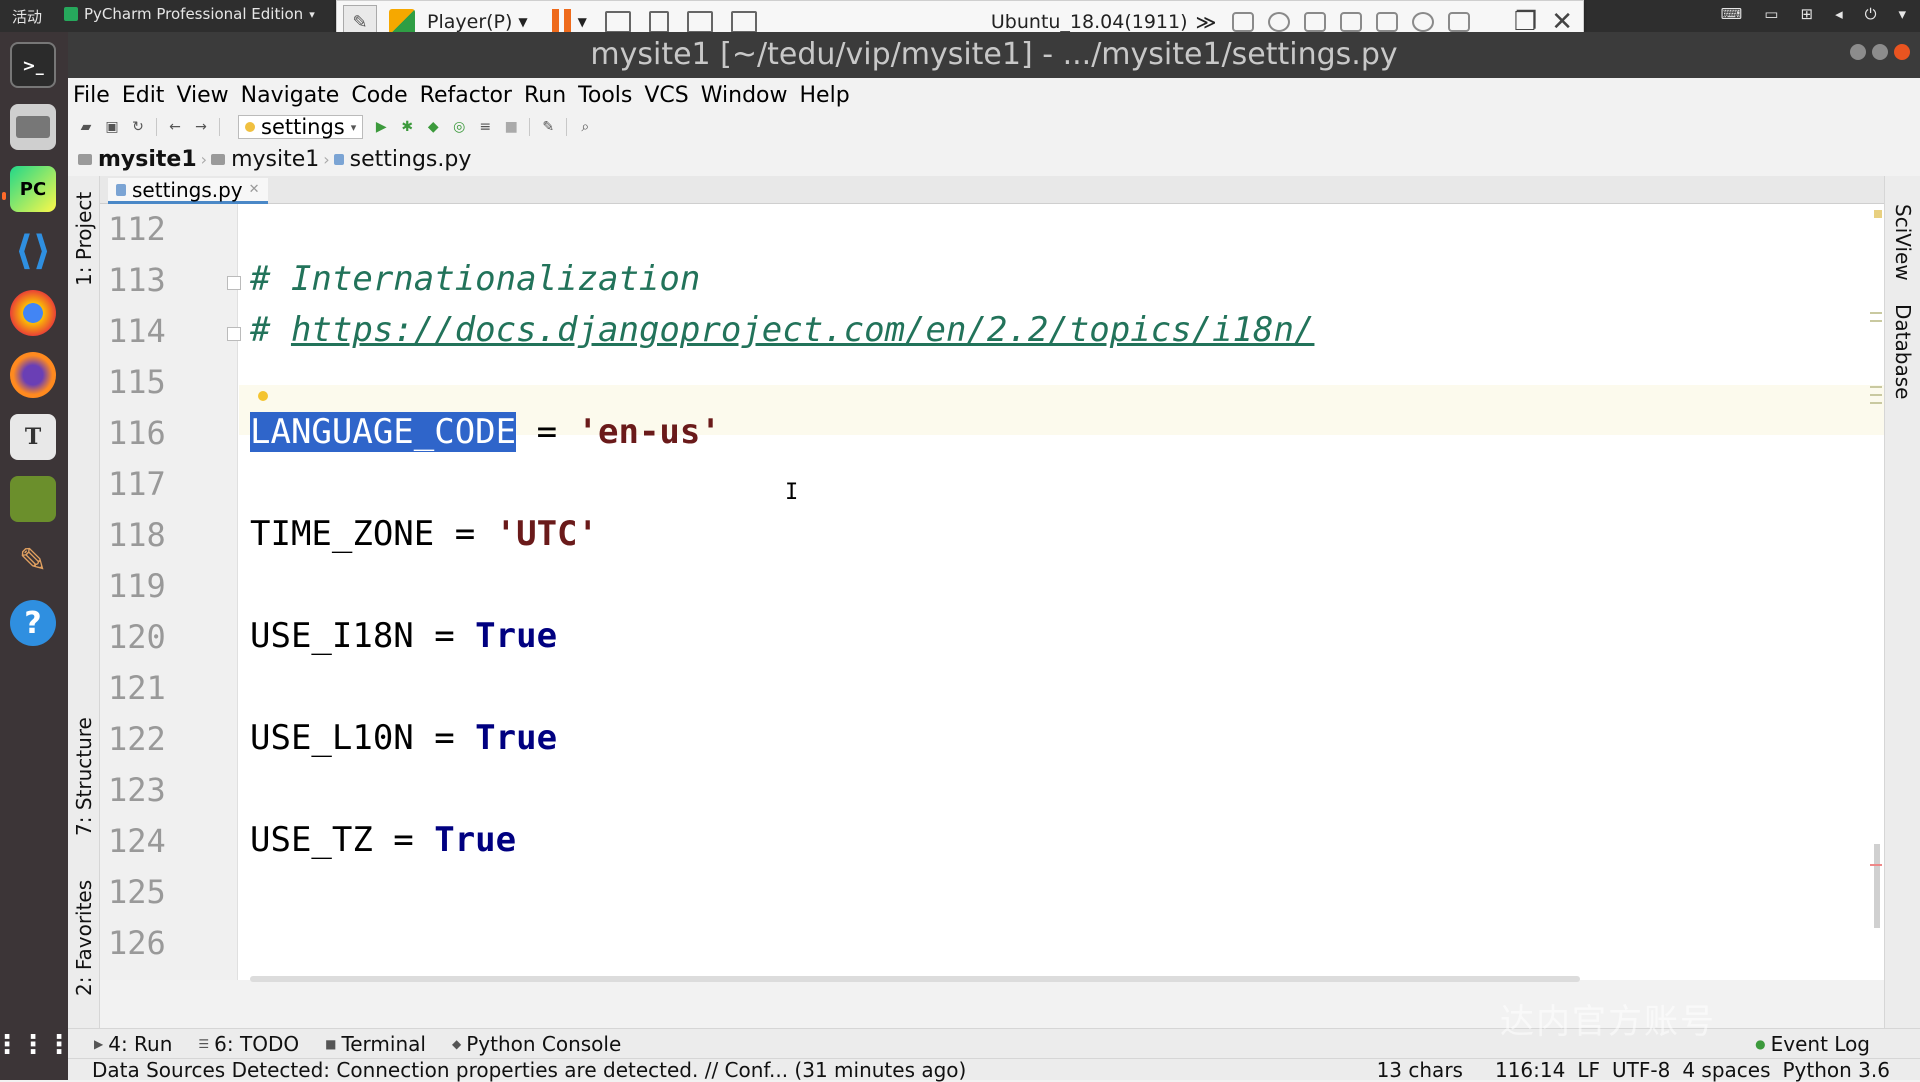  I want to click on editor-tab-settings: settings.py ✕, so click(188, 191).